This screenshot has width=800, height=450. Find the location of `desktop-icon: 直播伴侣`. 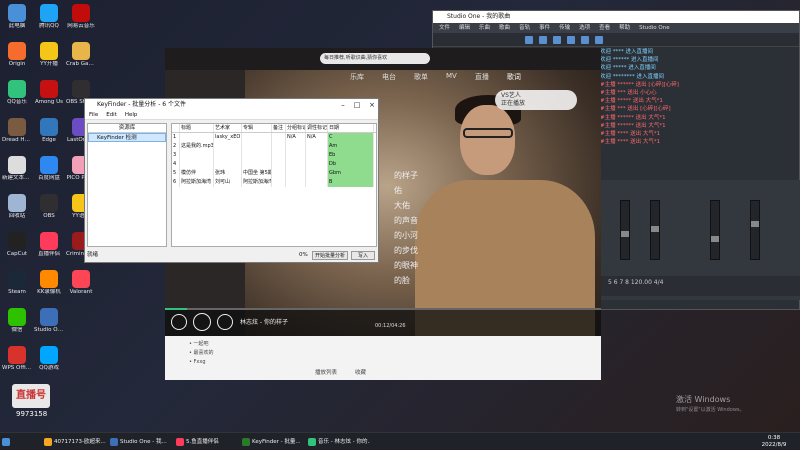

desktop-icon: 直播伴侣 is located at coordinates (49, 245).